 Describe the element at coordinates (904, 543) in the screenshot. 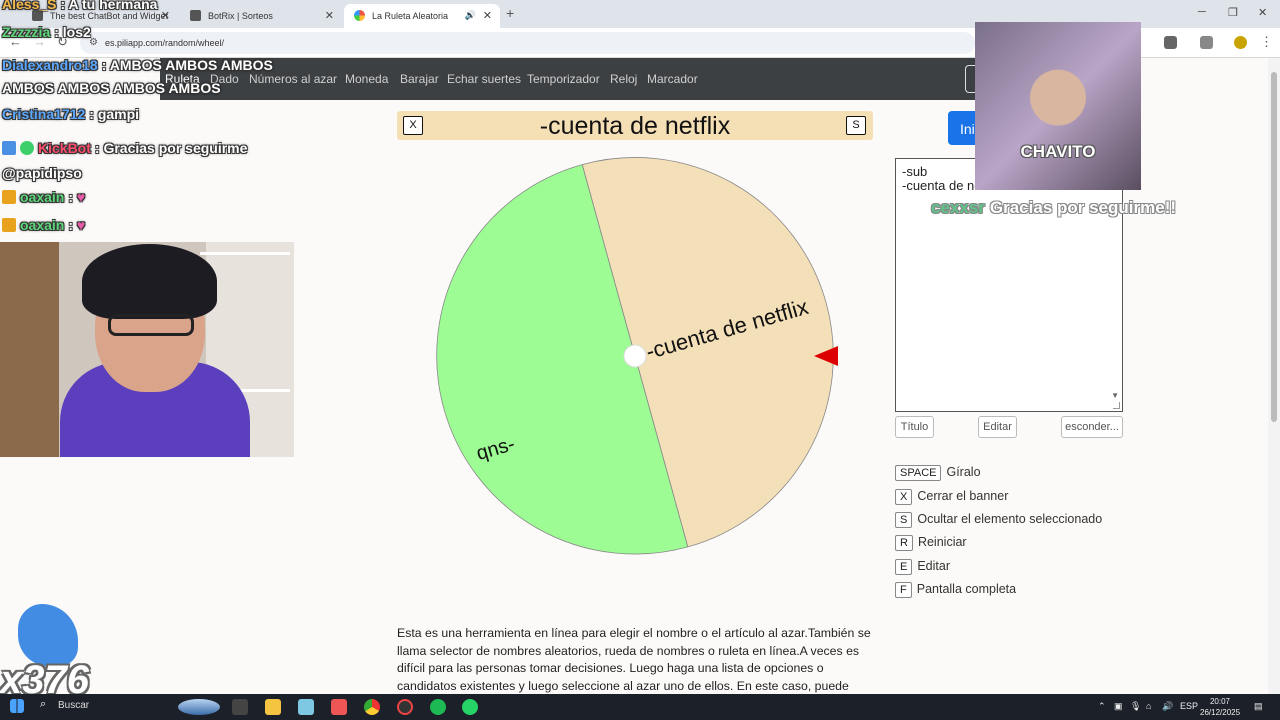

I see `shortcut-key: R` at that location.